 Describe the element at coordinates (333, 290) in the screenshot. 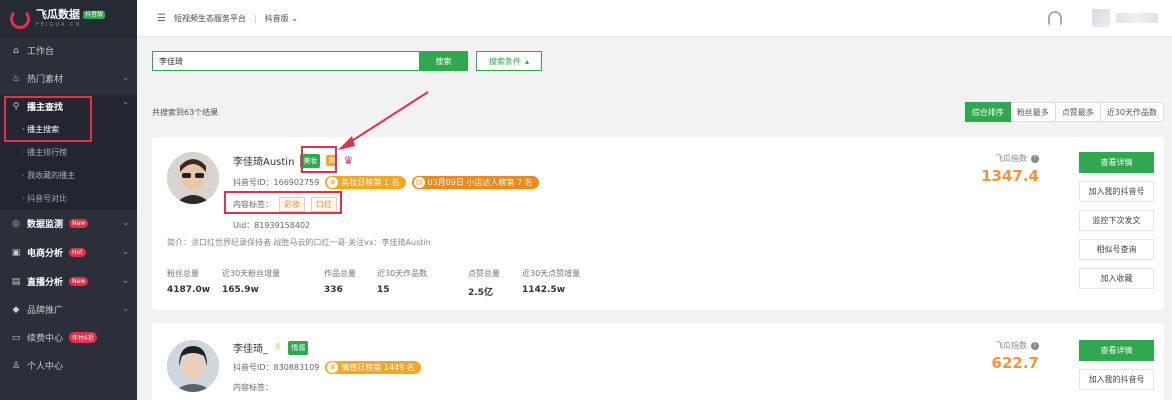

I see `stat-value: 336` at that location.